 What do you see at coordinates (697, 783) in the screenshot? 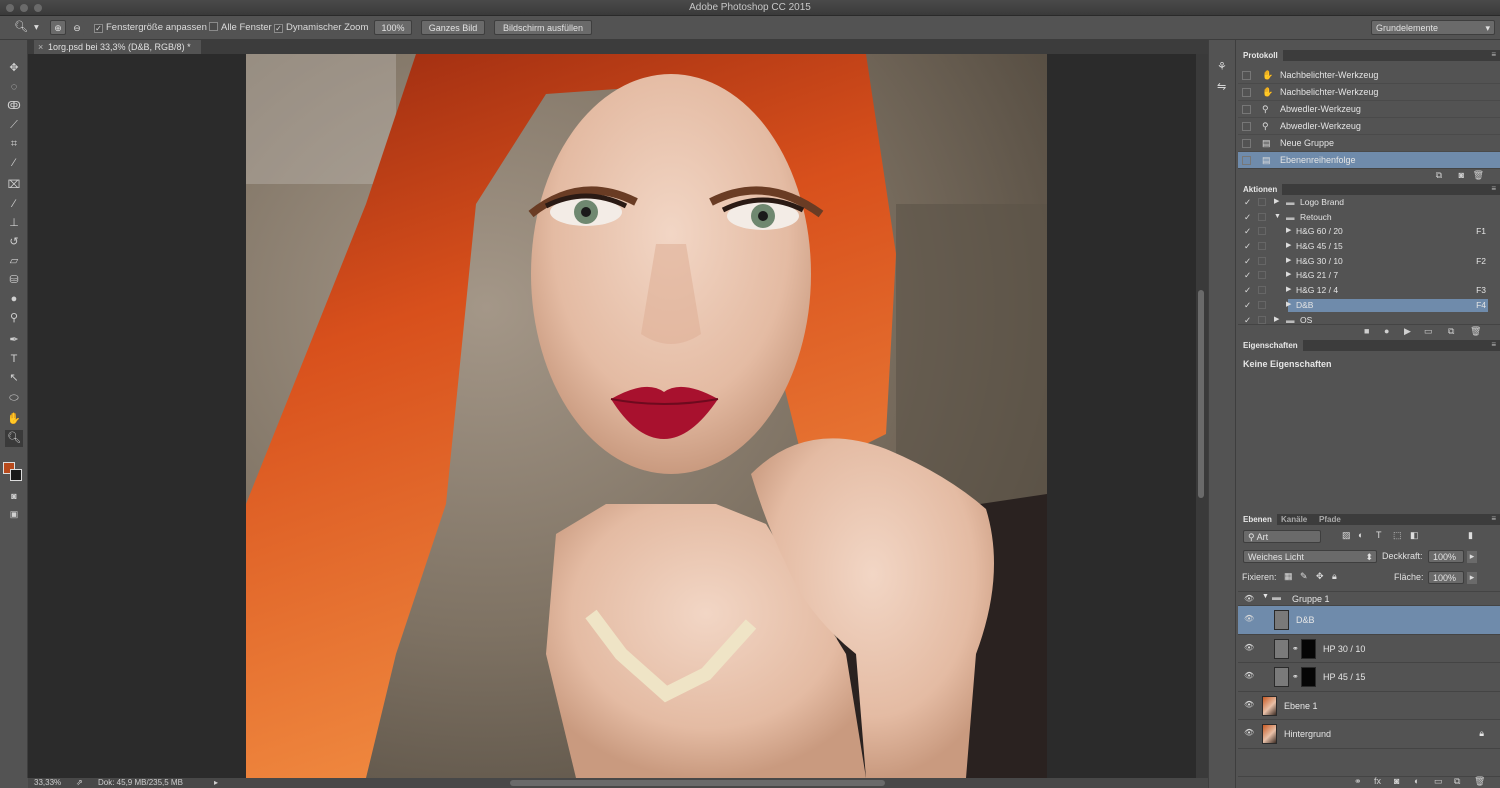
I see `horizontal-scrollbar-thumb` at bounding box center [697, 783].